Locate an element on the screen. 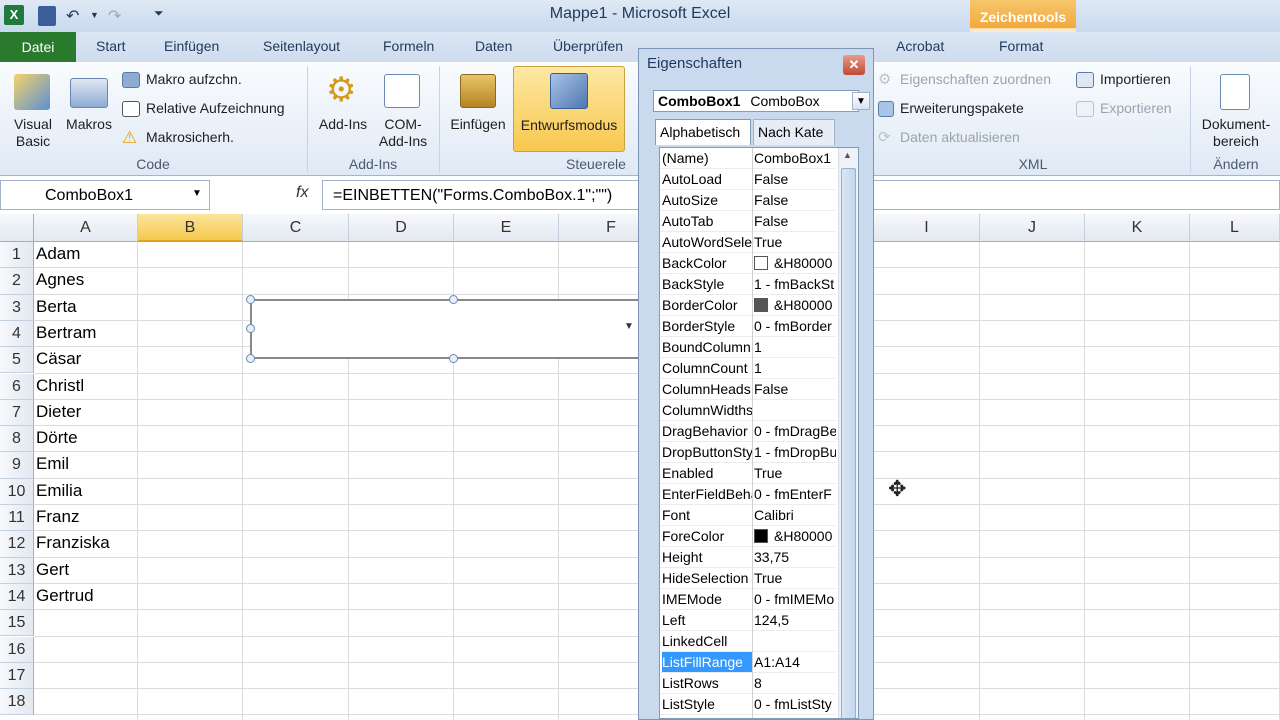 This screenshot has height=720, width=1280. tab-data: Daten is located at coordinates (493, 46).